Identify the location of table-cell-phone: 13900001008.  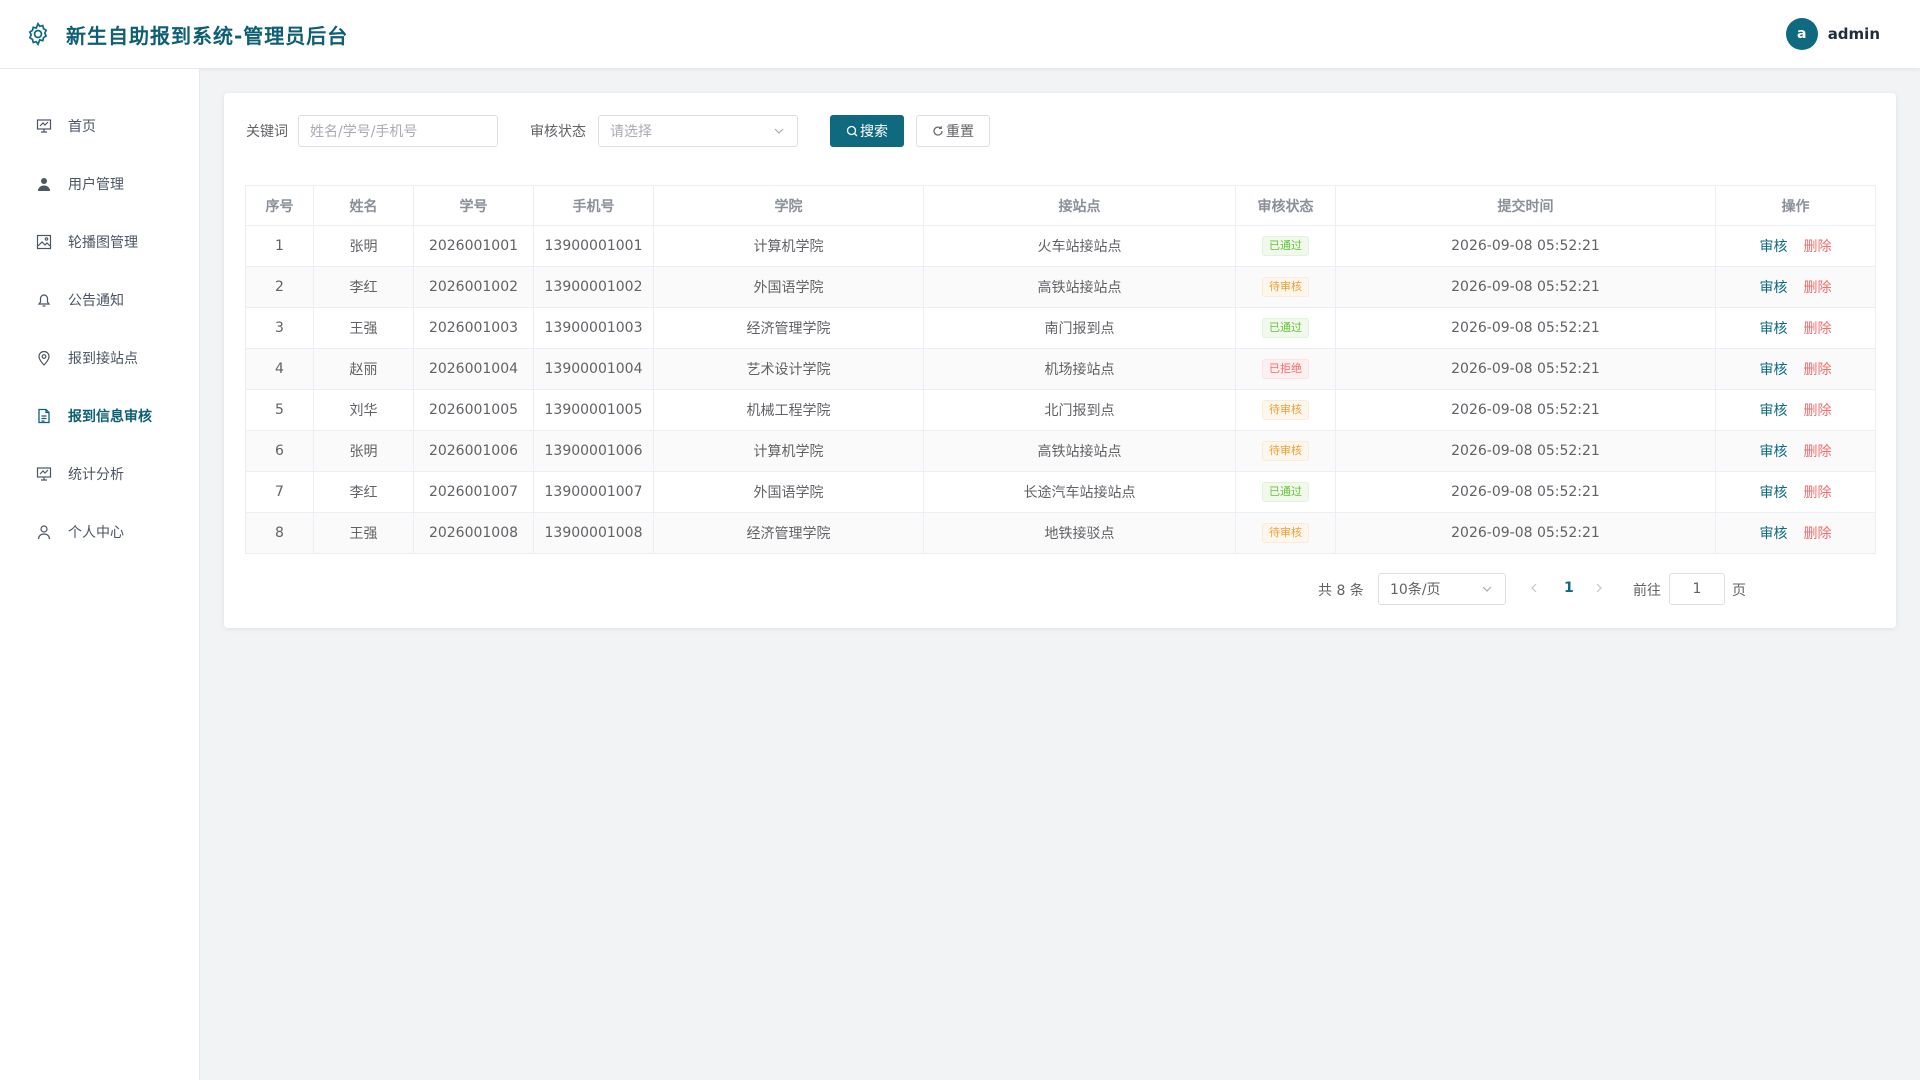
(593, 533).